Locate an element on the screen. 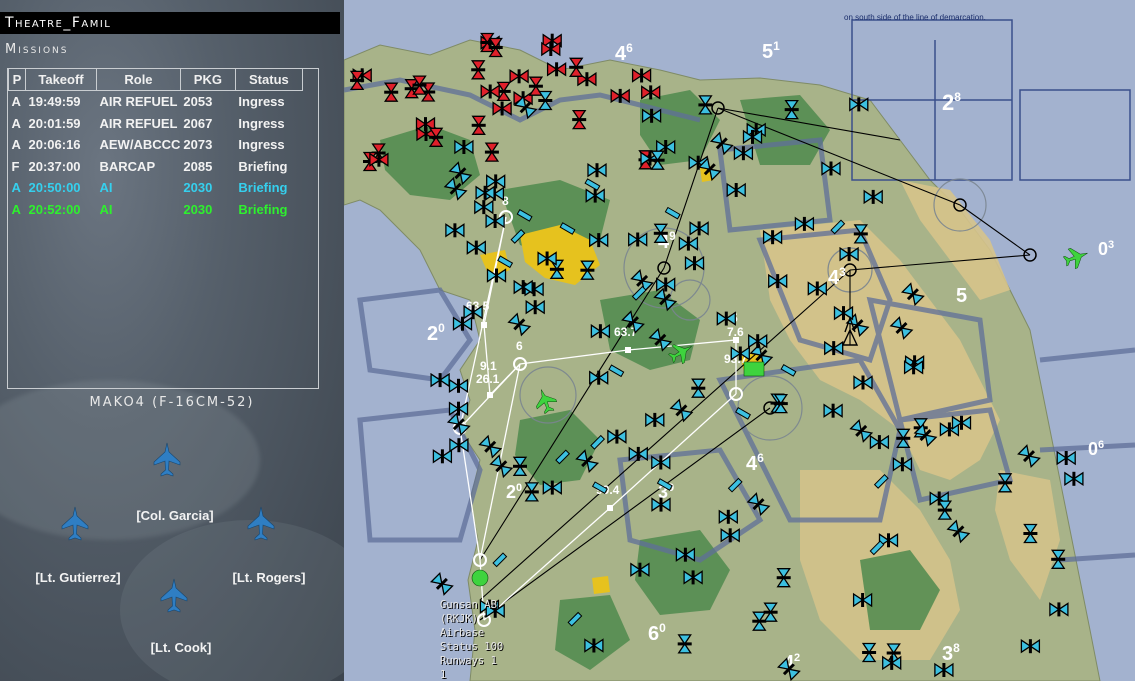  column-header-role: Role is located at coordinates (138, 80).